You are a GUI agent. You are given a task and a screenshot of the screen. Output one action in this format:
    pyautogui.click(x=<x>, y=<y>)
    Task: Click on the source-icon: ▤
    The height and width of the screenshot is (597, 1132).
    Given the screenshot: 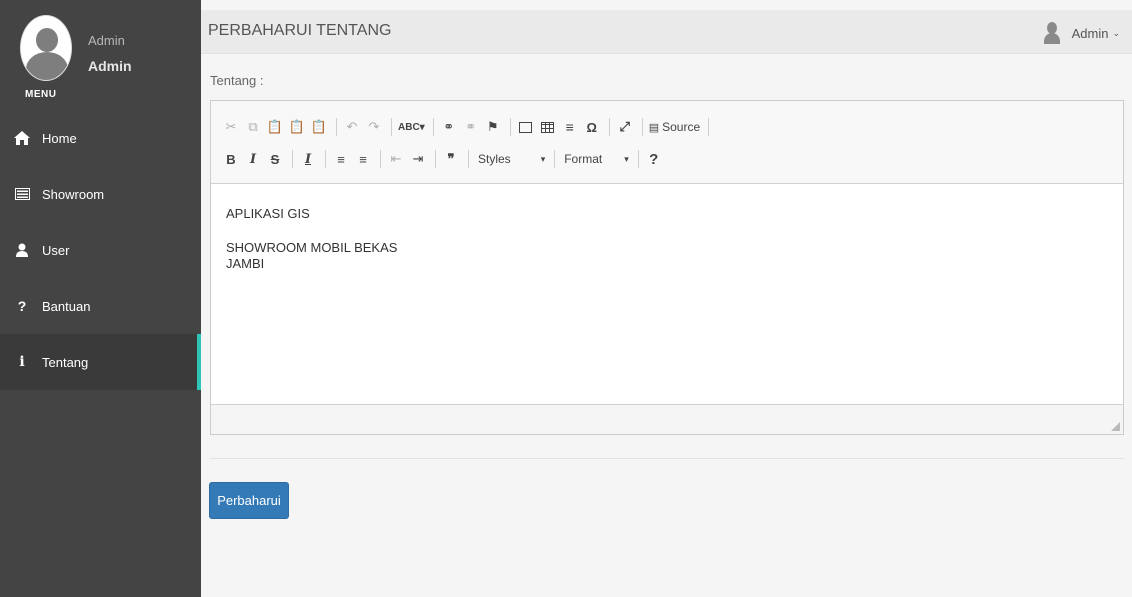 What is the action you would take?
    pyautogui.click(x=654, y=127)
    